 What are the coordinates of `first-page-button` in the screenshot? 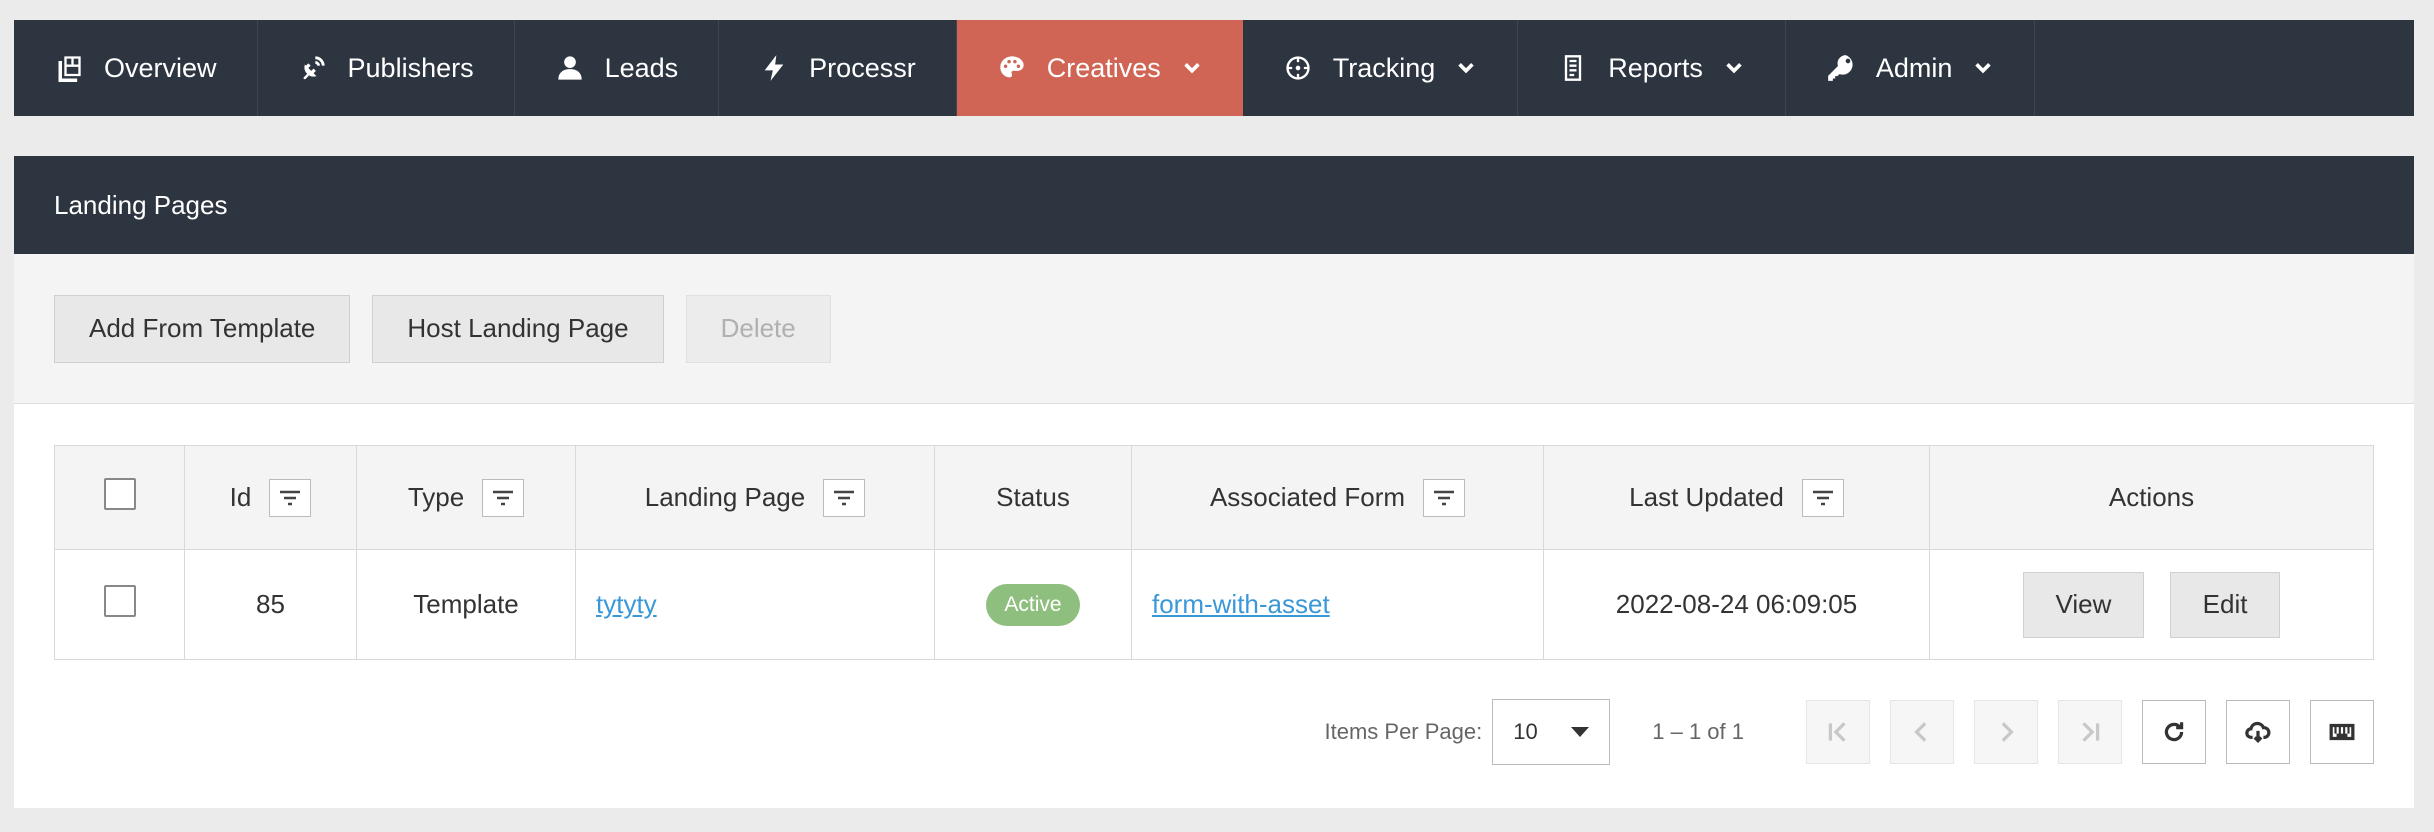 It's located at (1838, 732).